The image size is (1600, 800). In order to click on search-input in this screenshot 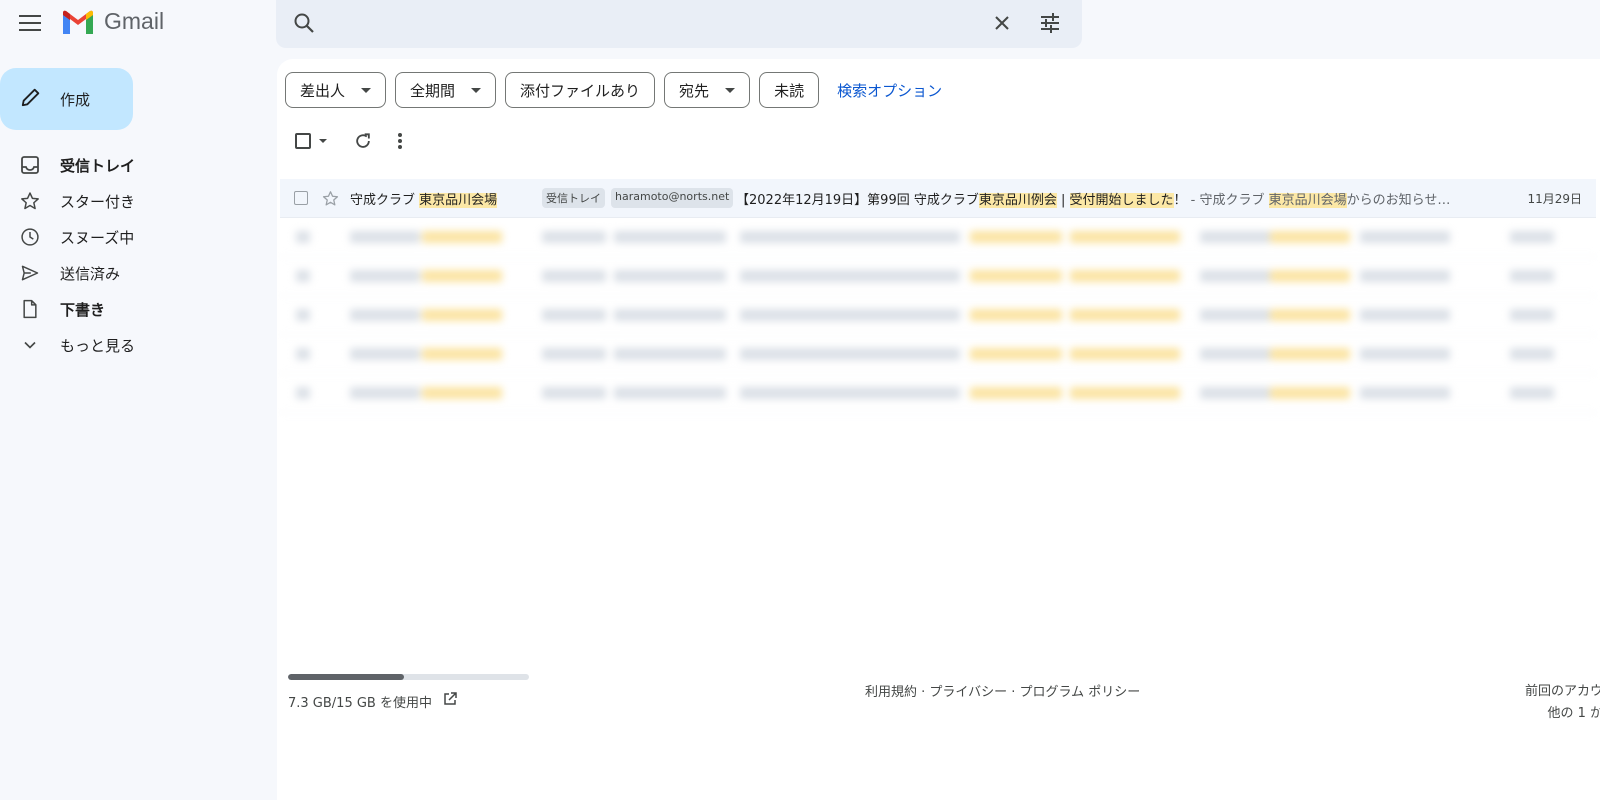, I will do `click(636, 24)`.